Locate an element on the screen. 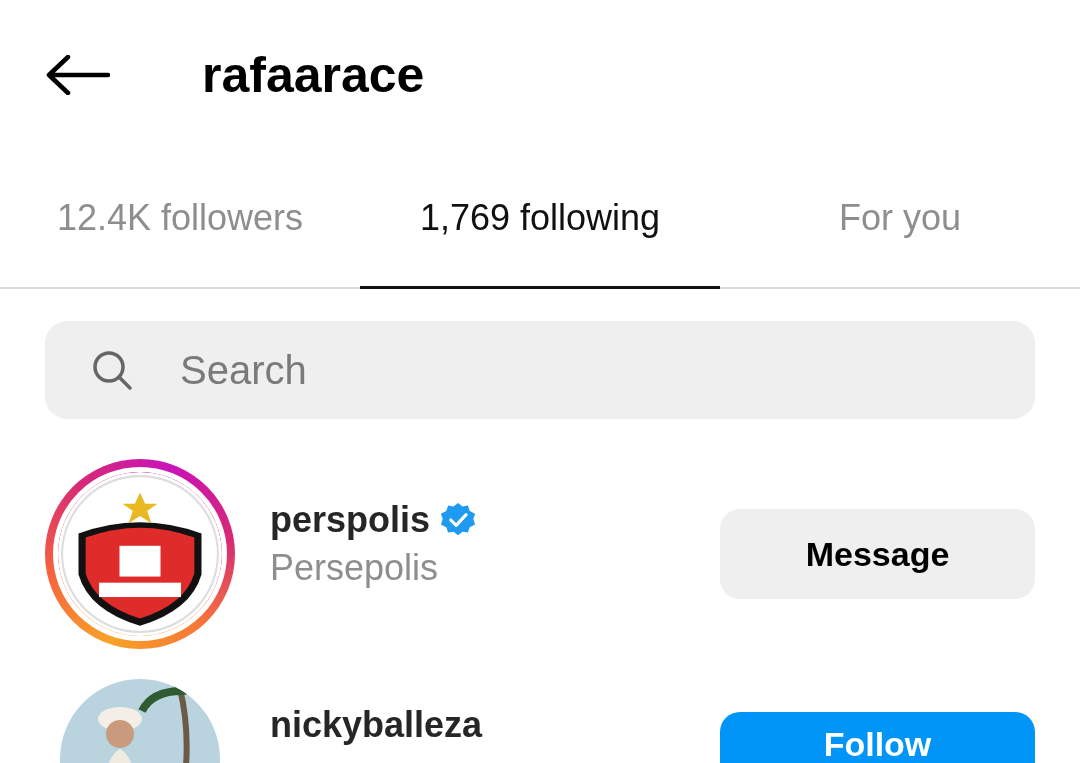 Image resolution: width=1080 pixels, height=763 pixels. search-field: Search is located at coordinates (540, 370).